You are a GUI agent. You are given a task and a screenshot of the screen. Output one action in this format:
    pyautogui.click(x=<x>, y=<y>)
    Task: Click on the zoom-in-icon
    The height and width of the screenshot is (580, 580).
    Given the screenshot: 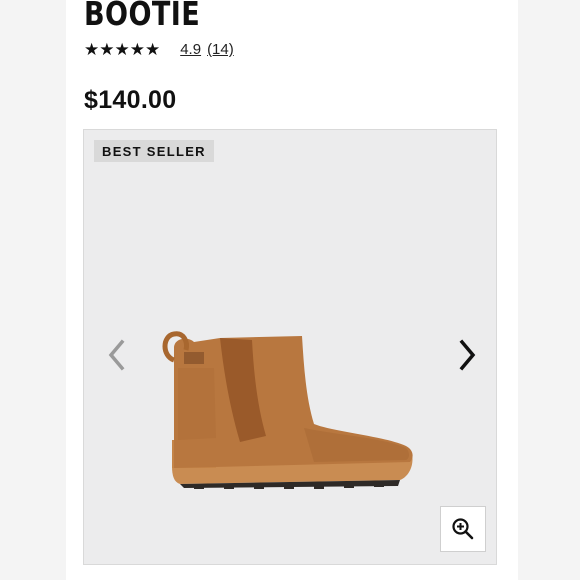 What is the action you would take?
    pyautogui.click(x=463, y=529)
    